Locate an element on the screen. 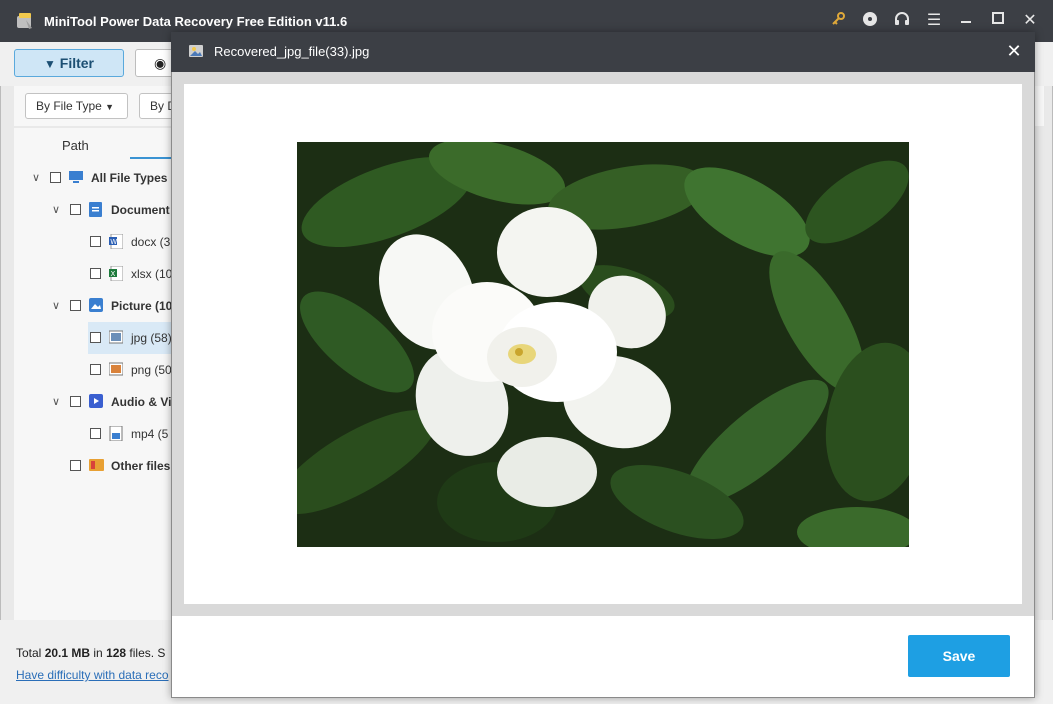  eye-icon: ◉ is located at coordinates (160, 63).